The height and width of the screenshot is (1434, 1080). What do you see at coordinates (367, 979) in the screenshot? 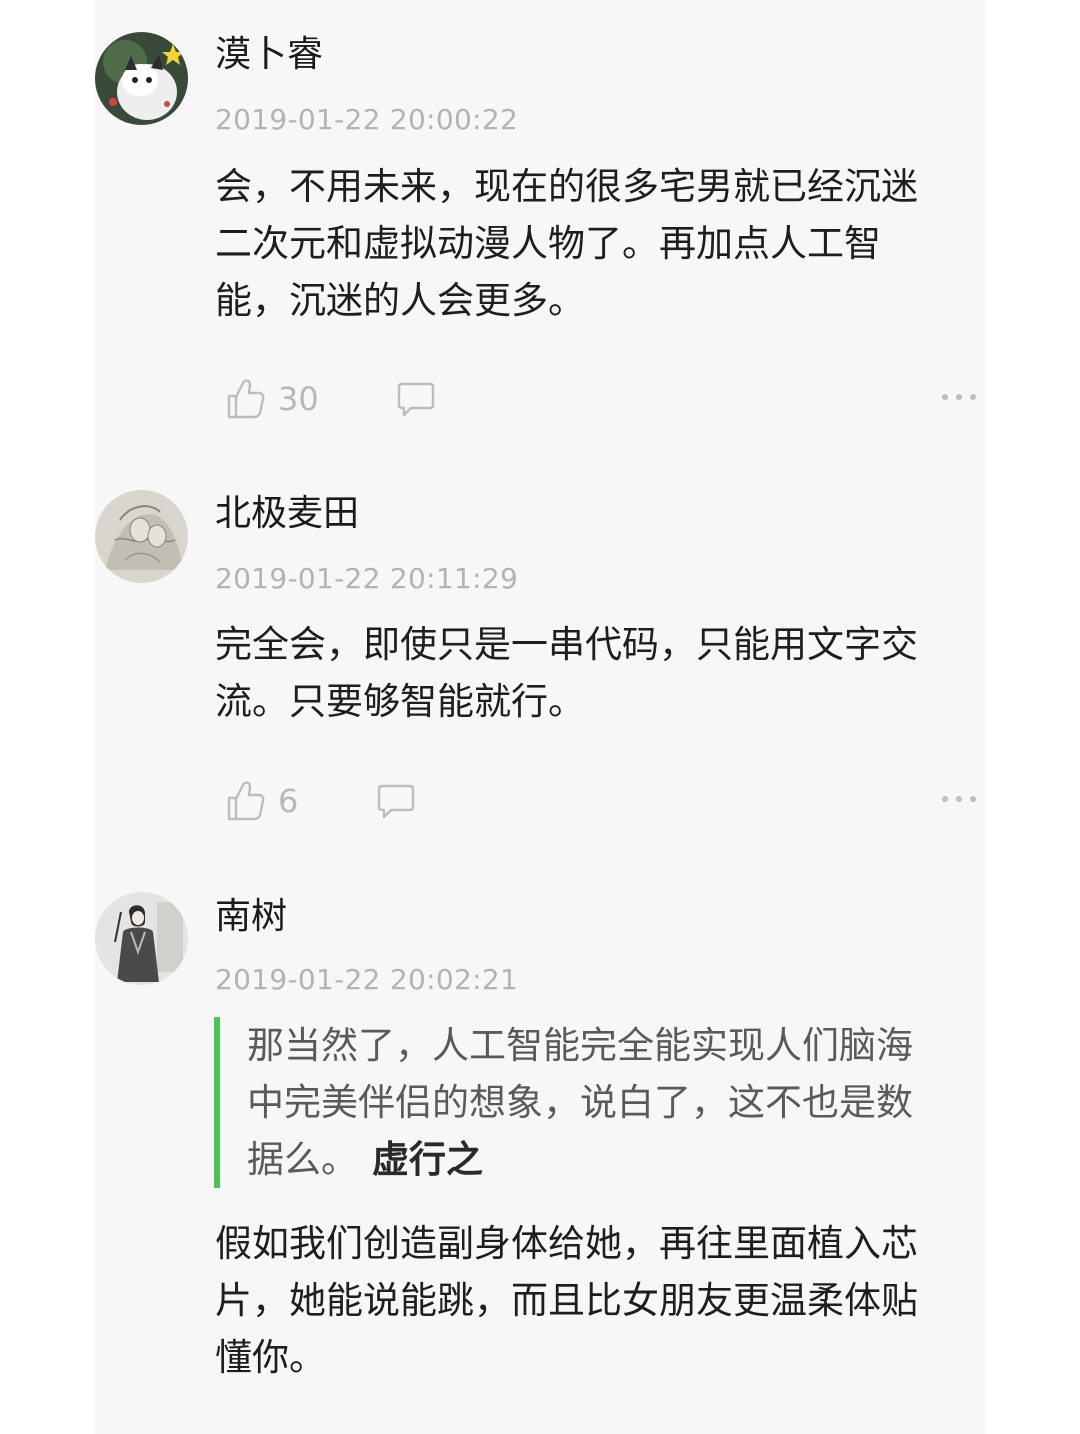
I see `timestamp: 2019-01-22 20:02:21` at bounding box center [367, 979].